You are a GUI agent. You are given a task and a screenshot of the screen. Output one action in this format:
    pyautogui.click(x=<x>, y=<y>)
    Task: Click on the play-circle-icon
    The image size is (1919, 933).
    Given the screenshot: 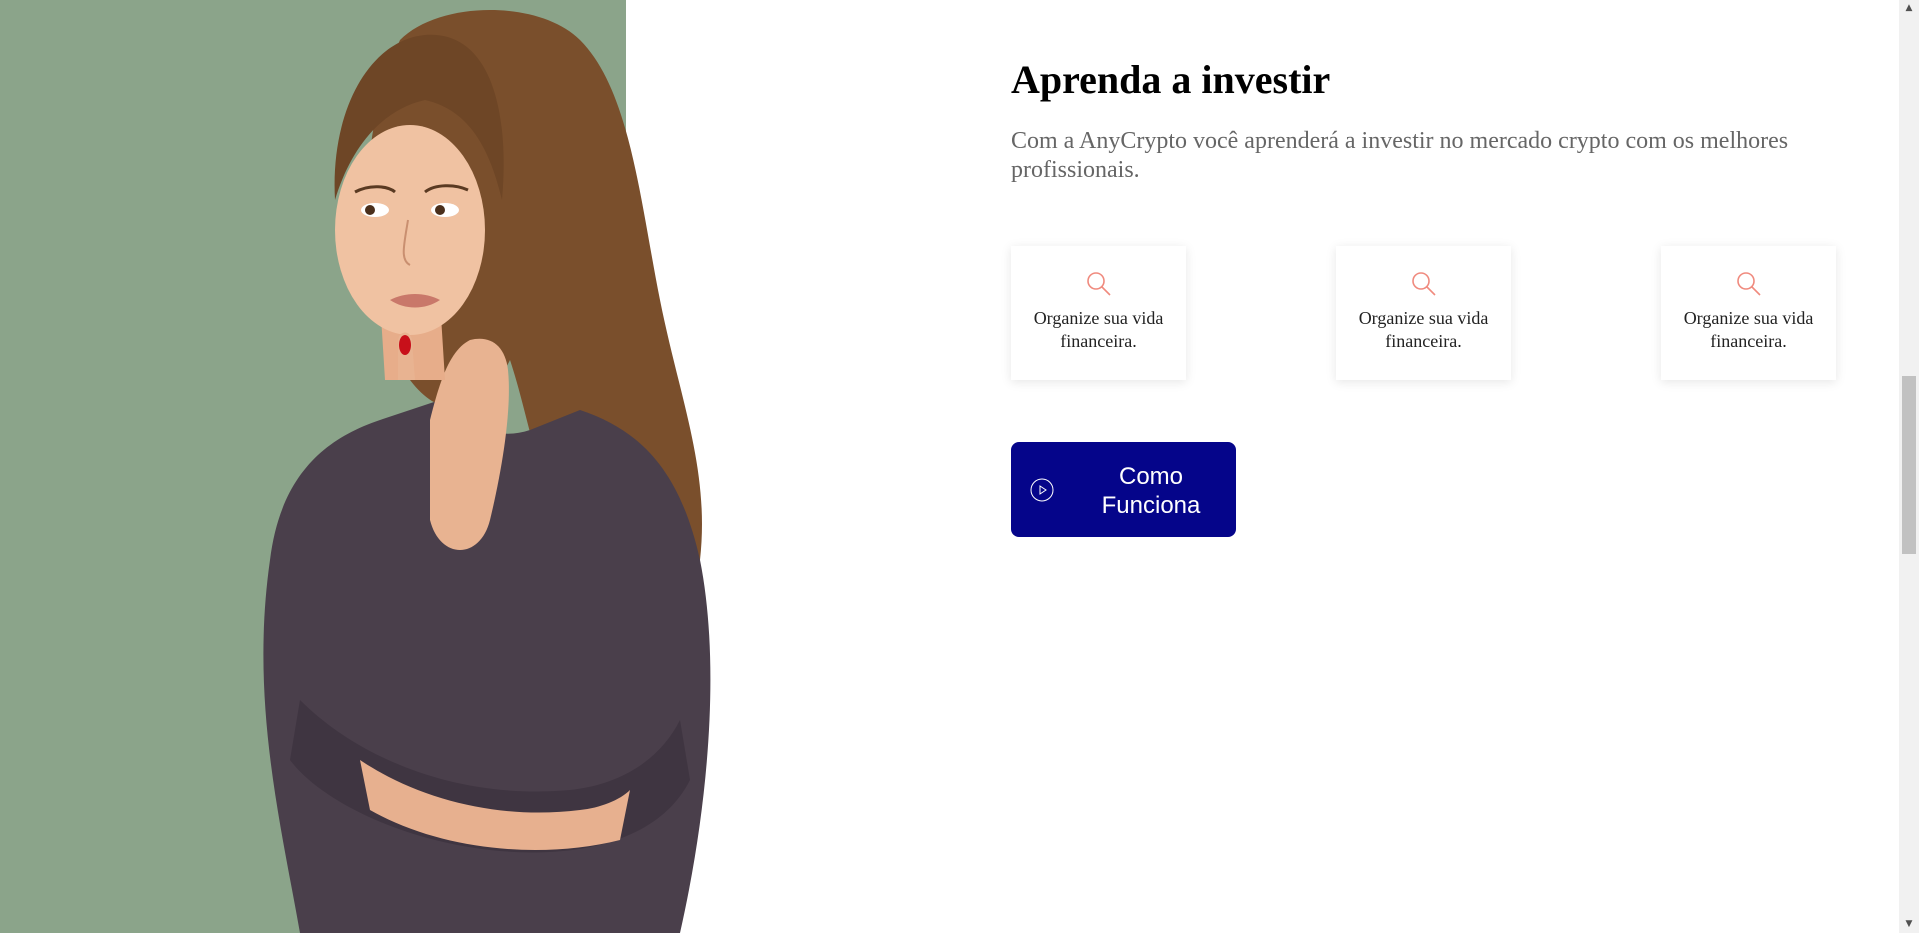 What is the action you would take?
    pyautogui.click(x=1042, y=490)
    